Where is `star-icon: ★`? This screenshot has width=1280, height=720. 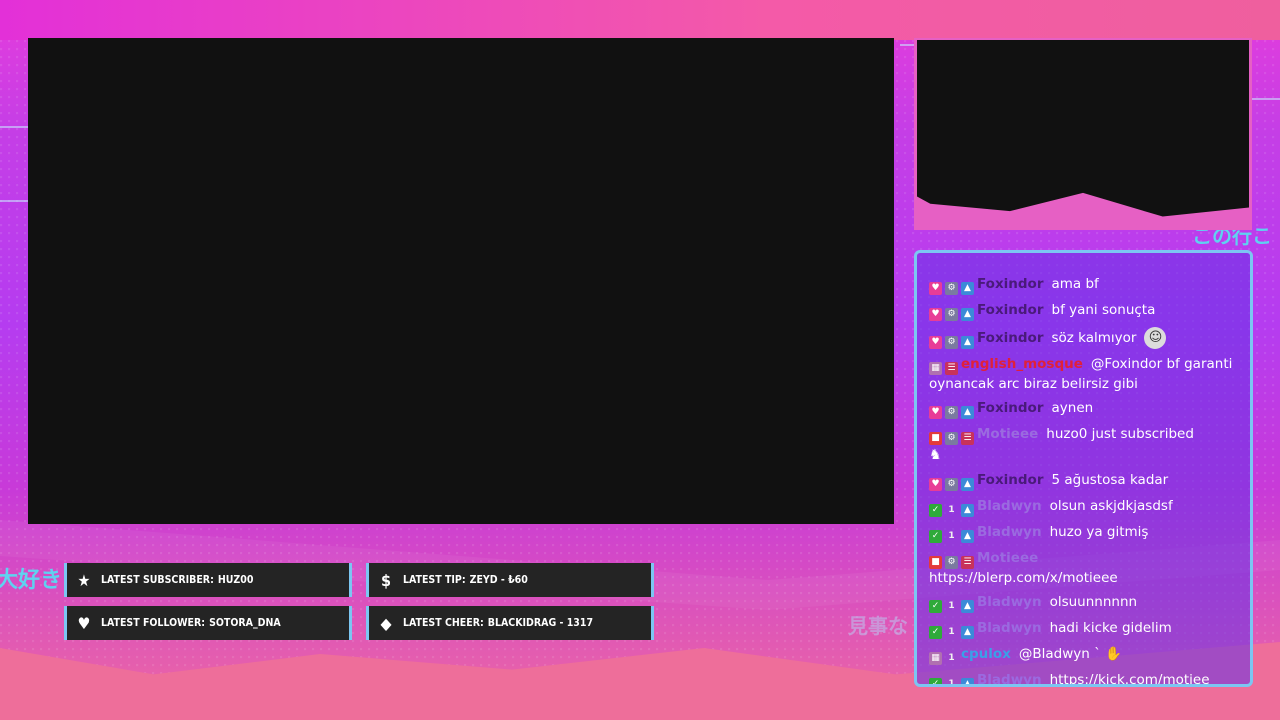
star-icon: ★ is located at coordinates (84, 580).